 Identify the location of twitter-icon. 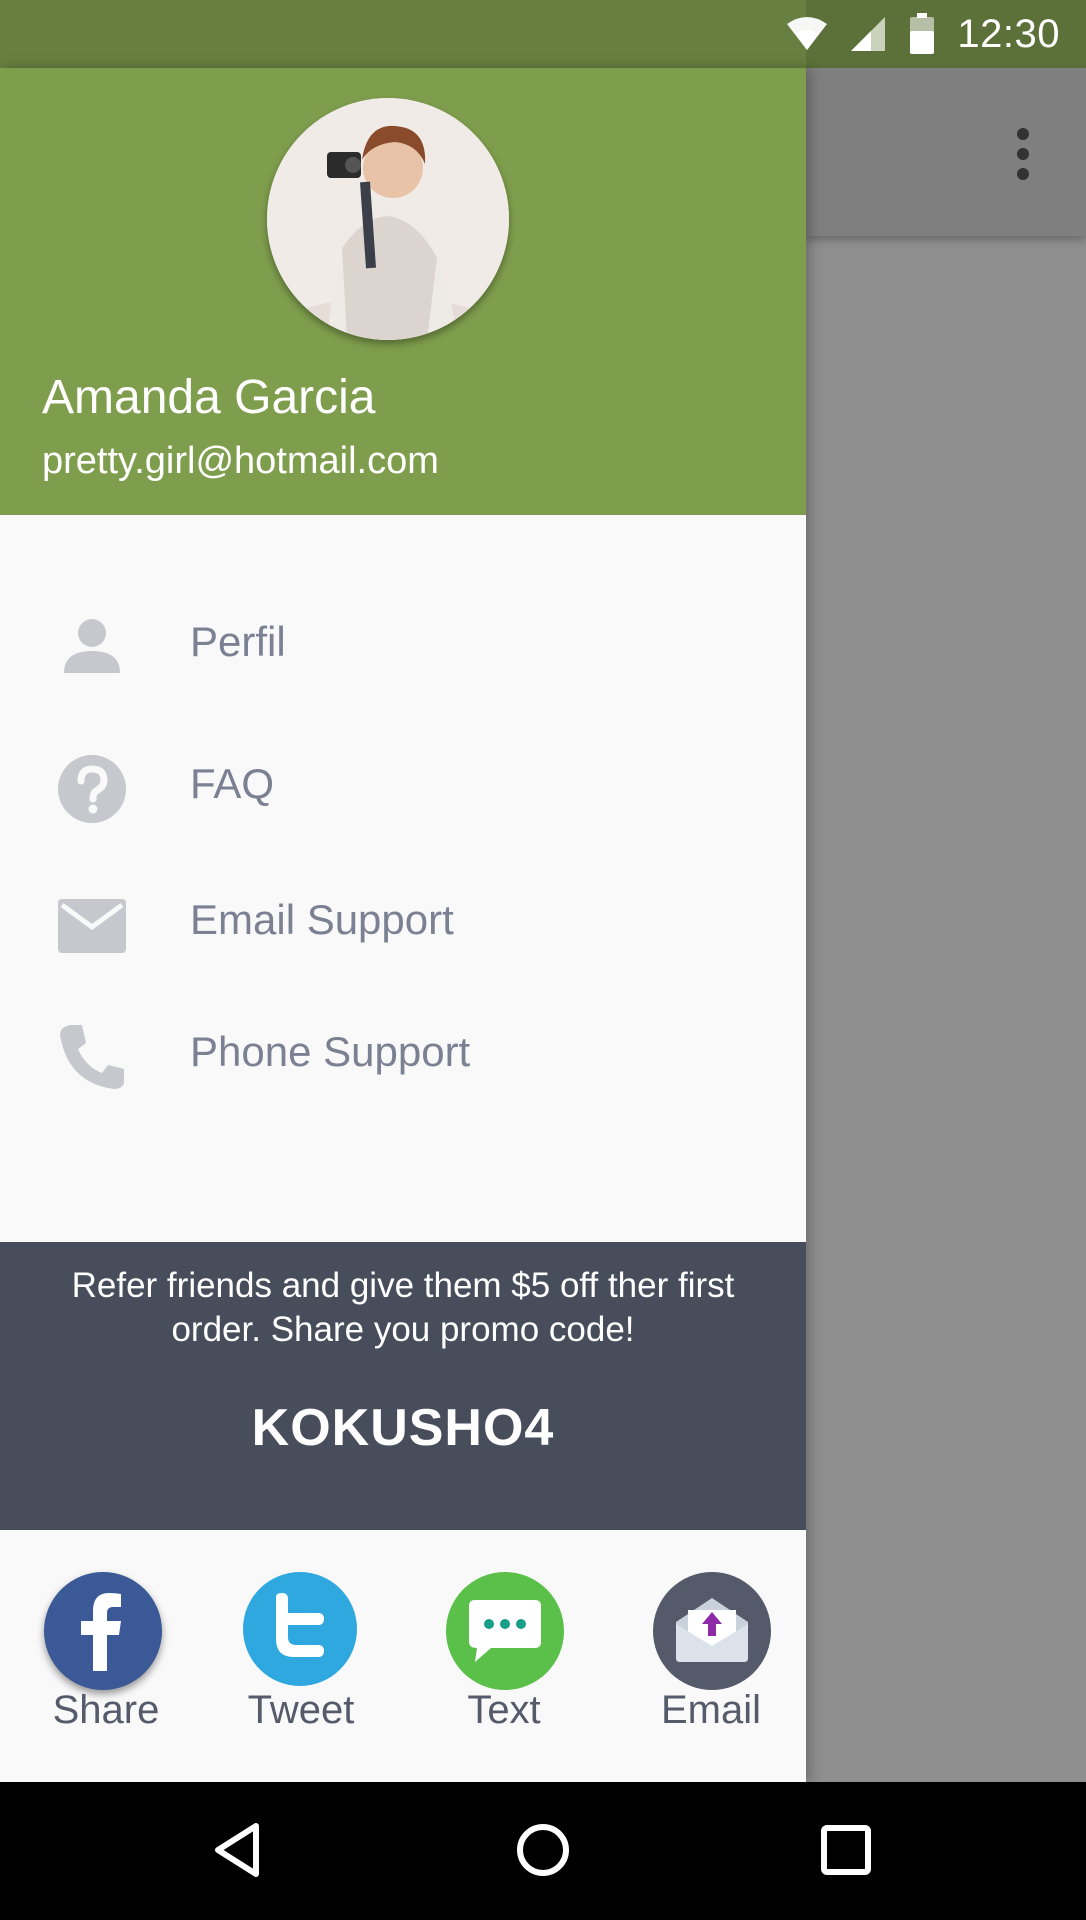
(300, 1629).